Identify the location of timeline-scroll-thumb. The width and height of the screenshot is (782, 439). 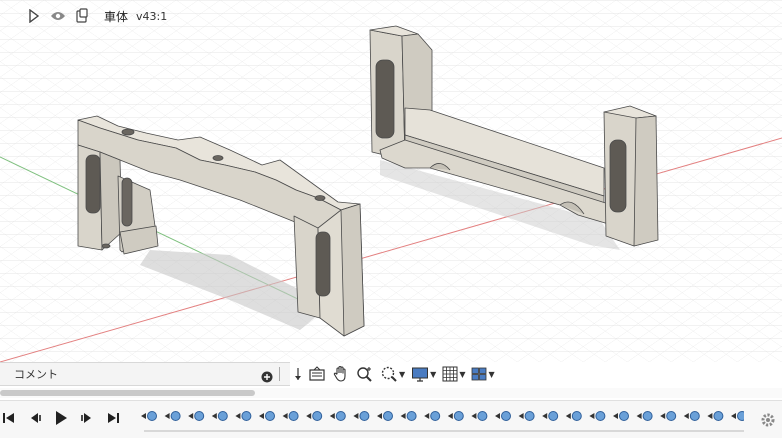
(127, 393).